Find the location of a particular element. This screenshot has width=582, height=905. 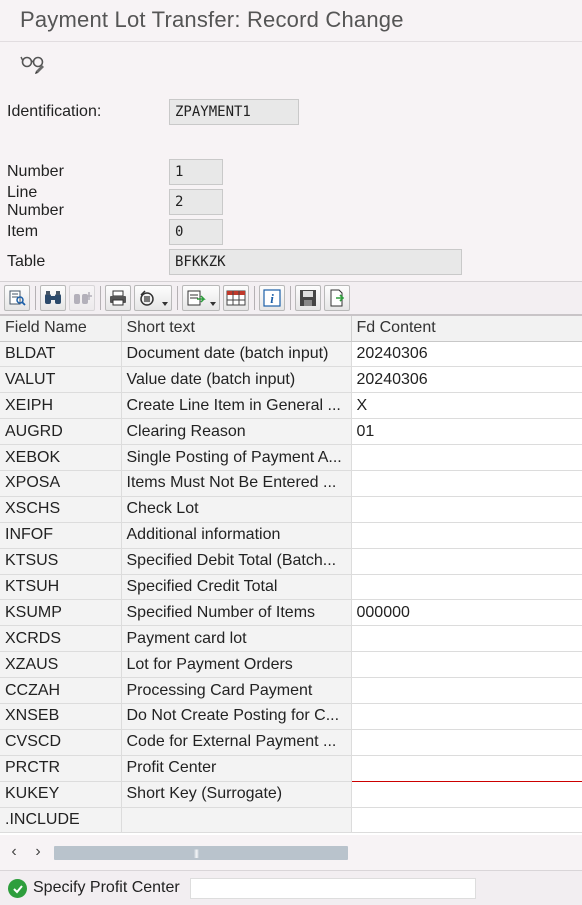

cell-short-text: Clearing Reason is located at coordinates (236, 432).